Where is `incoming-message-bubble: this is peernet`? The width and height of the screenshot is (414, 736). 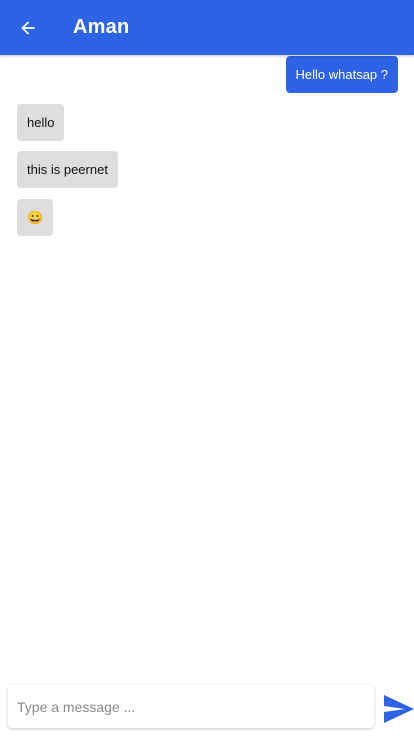
incoming-message-bubble: this is peernet is located at coordinates (67, 169).